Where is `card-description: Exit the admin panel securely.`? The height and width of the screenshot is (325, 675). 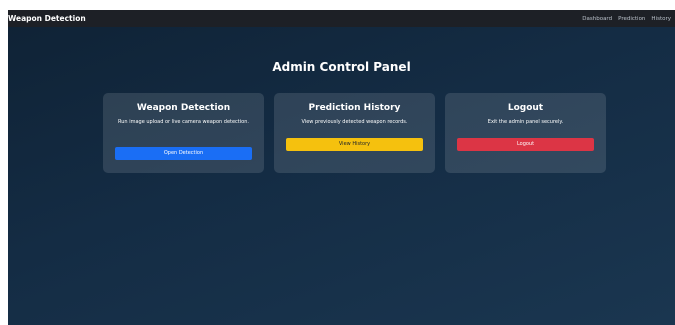
card-description: Exit the admin panel securely. is located at coordinates (525, 122).